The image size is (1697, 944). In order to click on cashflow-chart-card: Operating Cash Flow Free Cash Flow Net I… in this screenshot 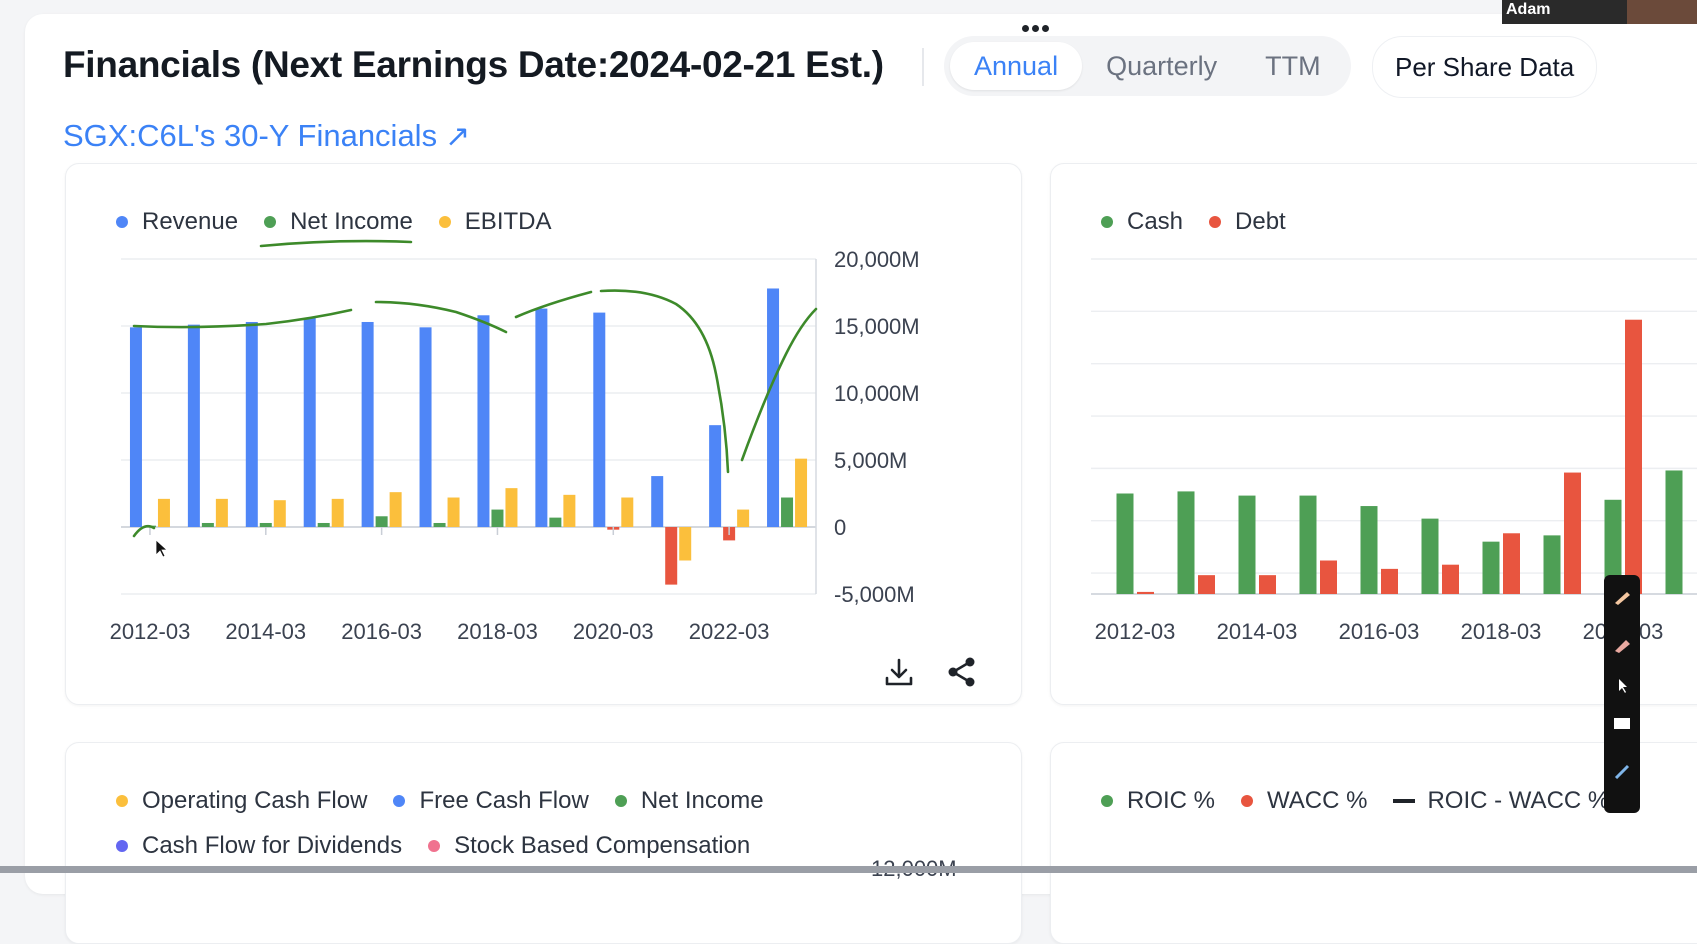, I will do `click(543, 843)`.